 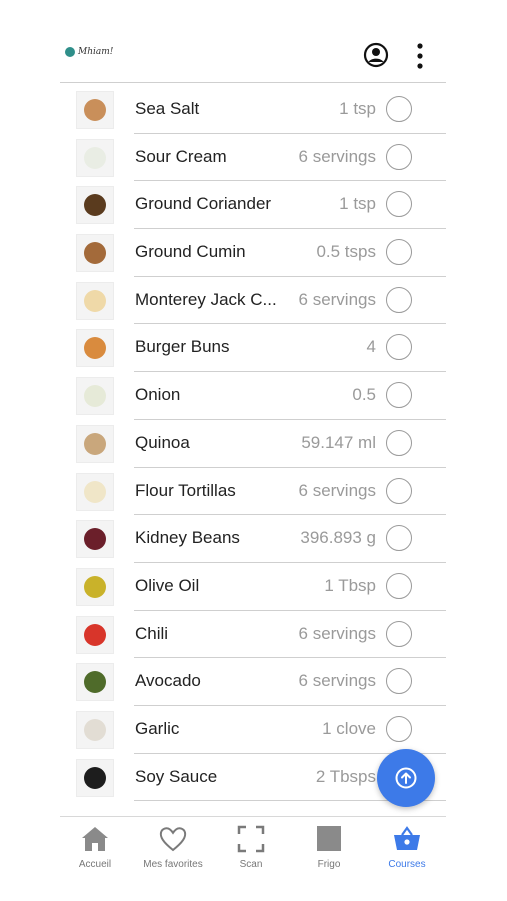 What do you see at coordinates (329, 838) in the screenshot?
I see `fridge-icon` at bounding box center [329, 838].